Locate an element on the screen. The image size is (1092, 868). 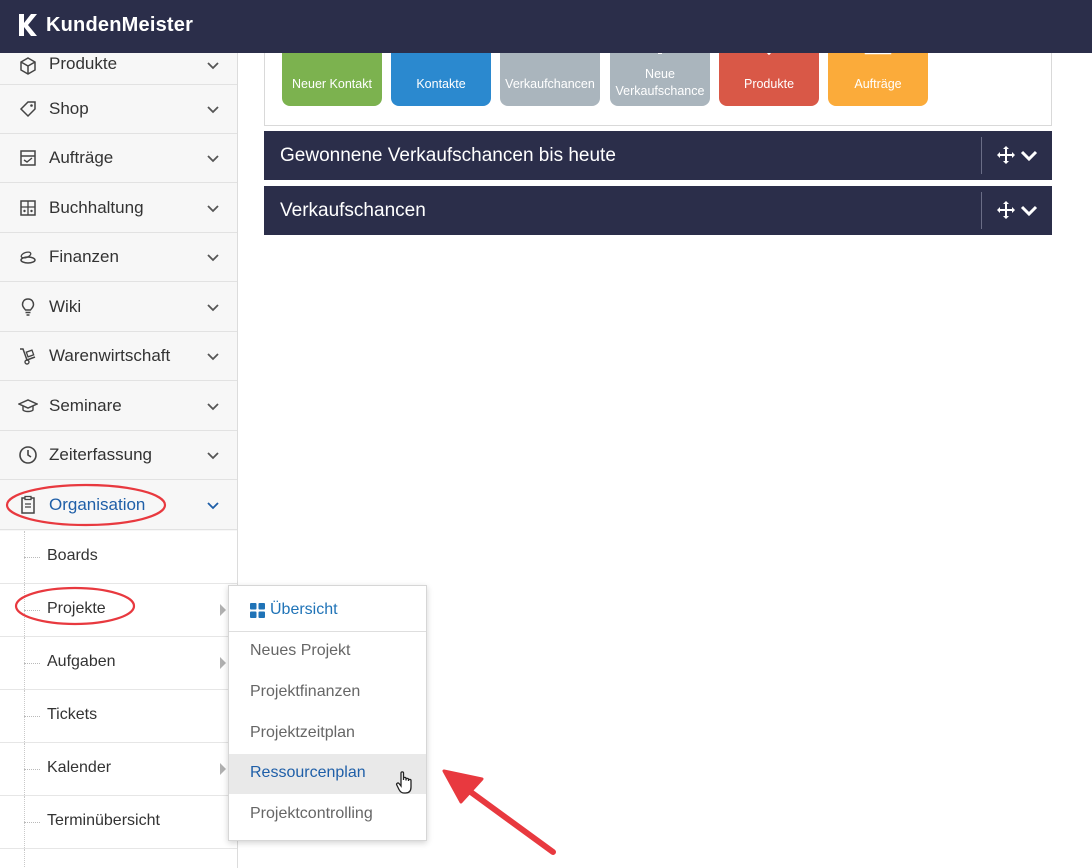
brand: KundenMeister is located at coordinates (104, 25).